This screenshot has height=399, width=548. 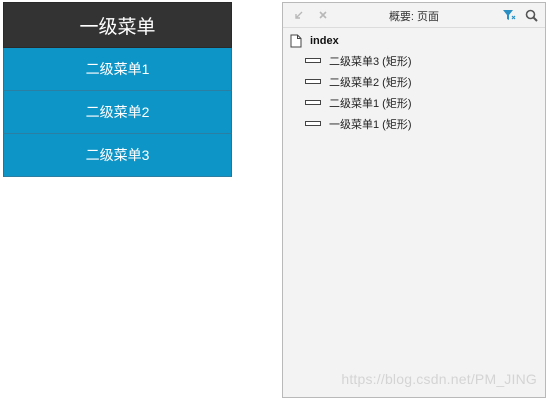 What do you see at coordinates (509, 15) in the screenshot?
I see `filter-icon` at bounding box center [509, 15].